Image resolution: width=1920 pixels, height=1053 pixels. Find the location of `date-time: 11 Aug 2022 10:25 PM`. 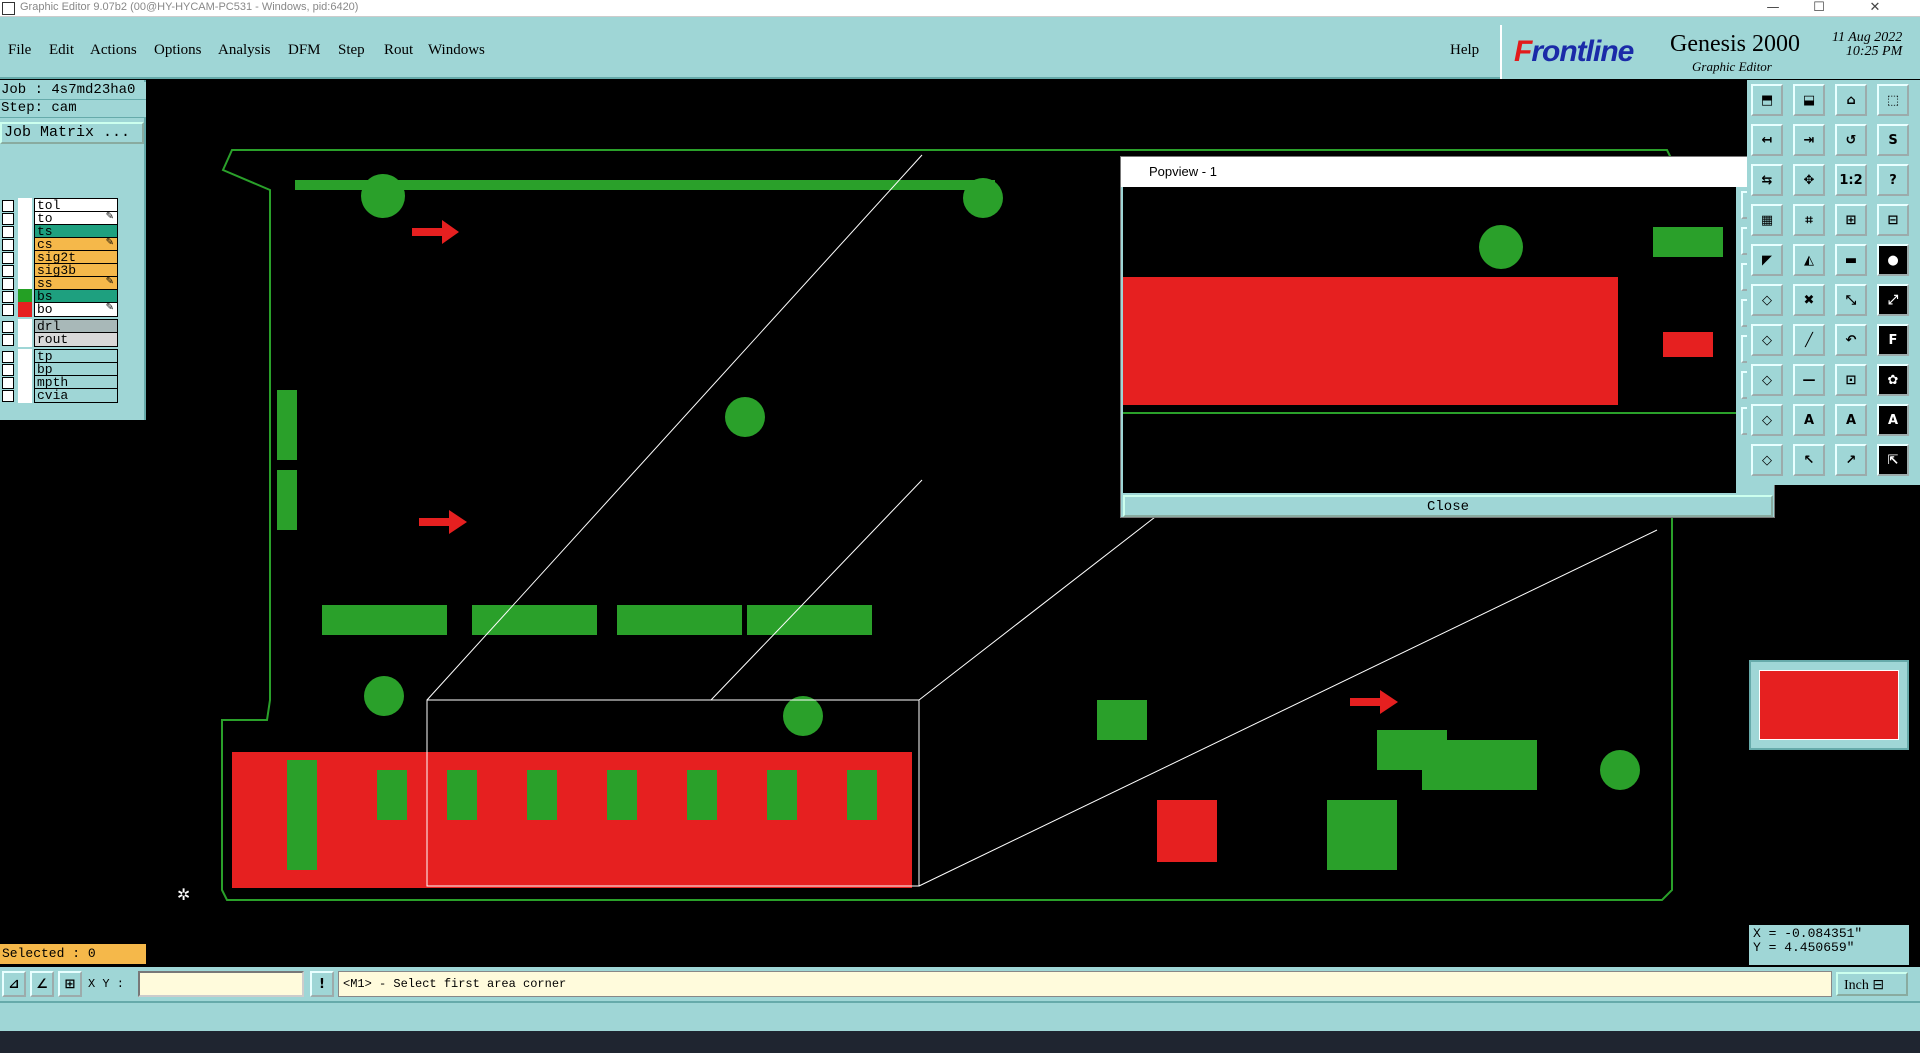

date-time: 11 Aug 2022 10:25 PM is located at coordinates (1867, 45).